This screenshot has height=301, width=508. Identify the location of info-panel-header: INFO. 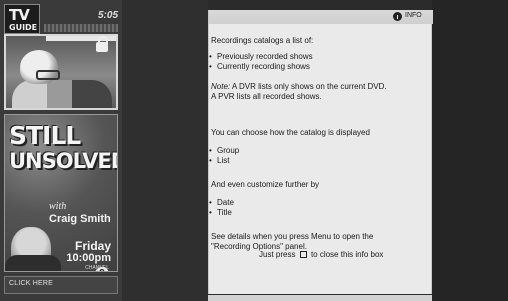
(321, 17).